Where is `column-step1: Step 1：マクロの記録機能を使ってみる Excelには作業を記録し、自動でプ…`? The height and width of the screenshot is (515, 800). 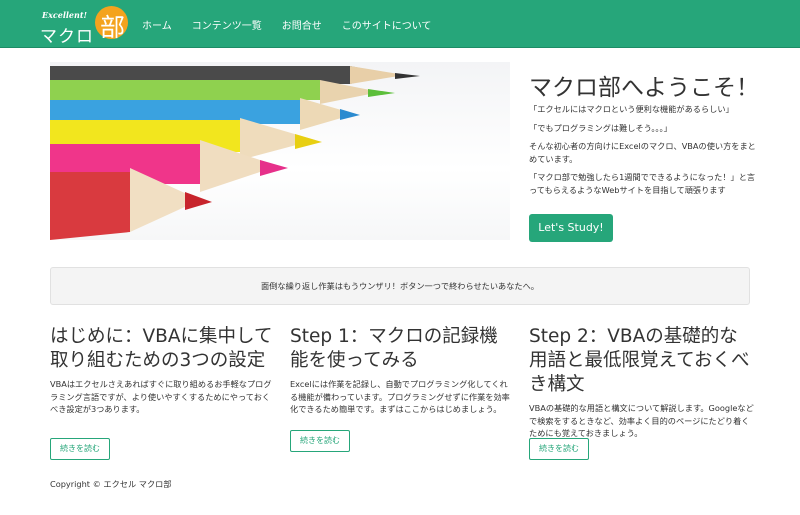 column-step1: Step 1：マクロの記録機能を使ってみる Excelには作業を記録し、自動でプ… is located at coordinates (402, 370).